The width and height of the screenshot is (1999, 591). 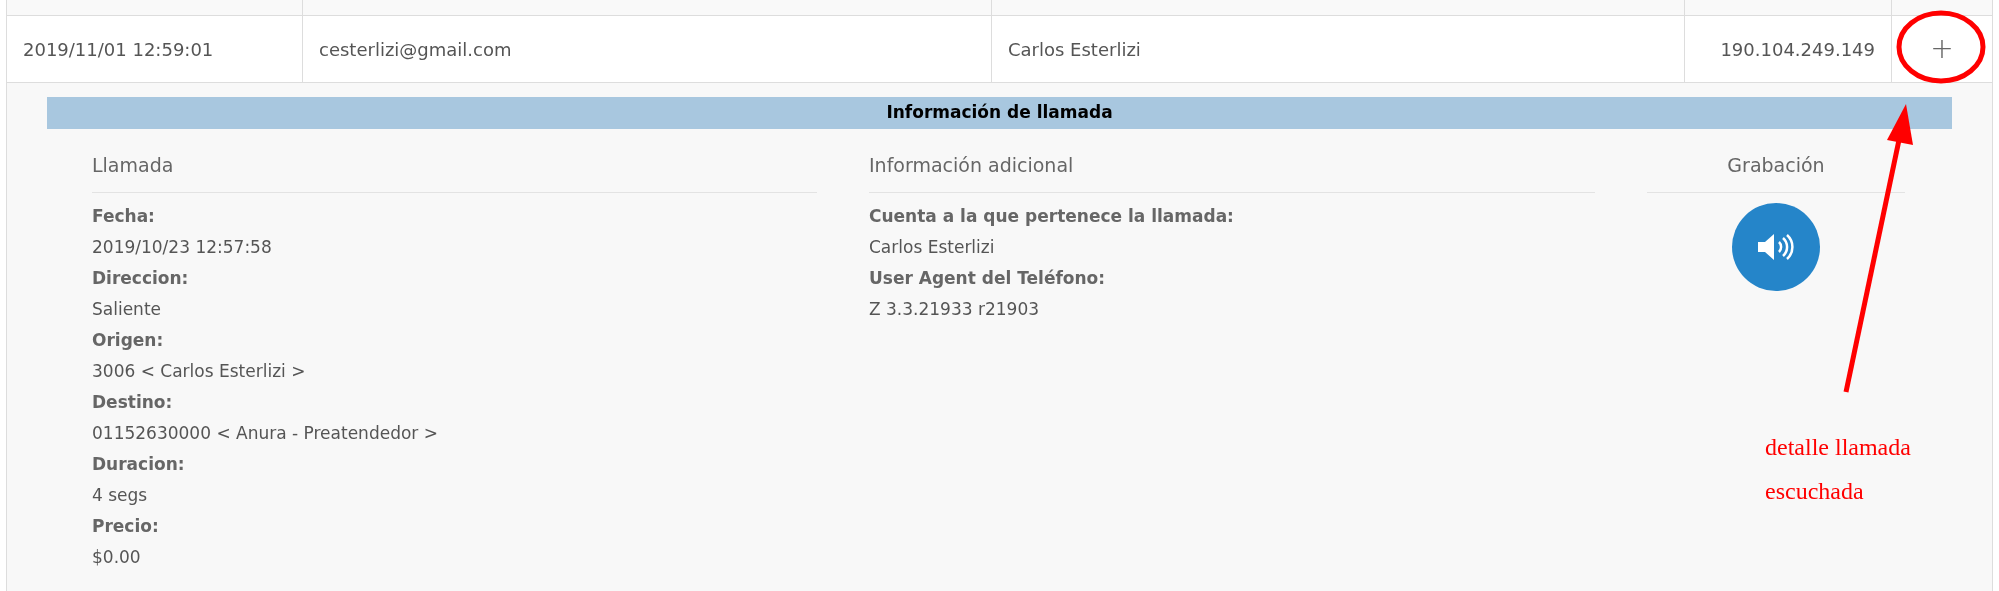 What do you see at coordinates (139, 464) in the screenshot?
I see `field-label: Duracion:` at bounding box center [139, 464].